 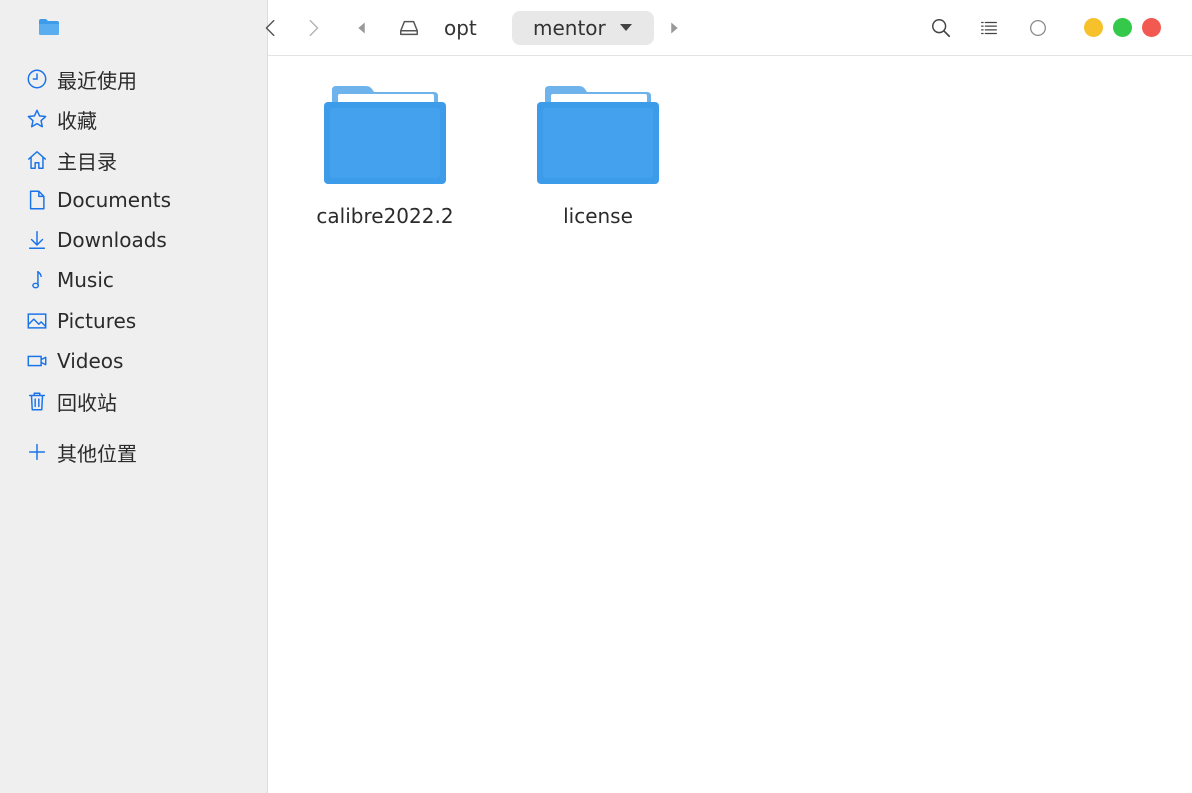 I want to click on home-icon, so click(x=37, y=160).